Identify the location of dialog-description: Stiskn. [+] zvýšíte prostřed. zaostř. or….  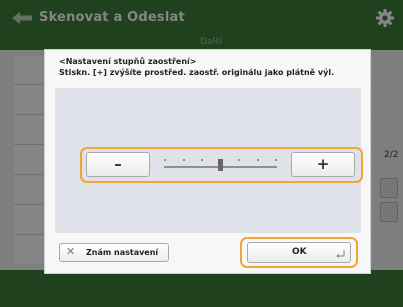
(197, 72).